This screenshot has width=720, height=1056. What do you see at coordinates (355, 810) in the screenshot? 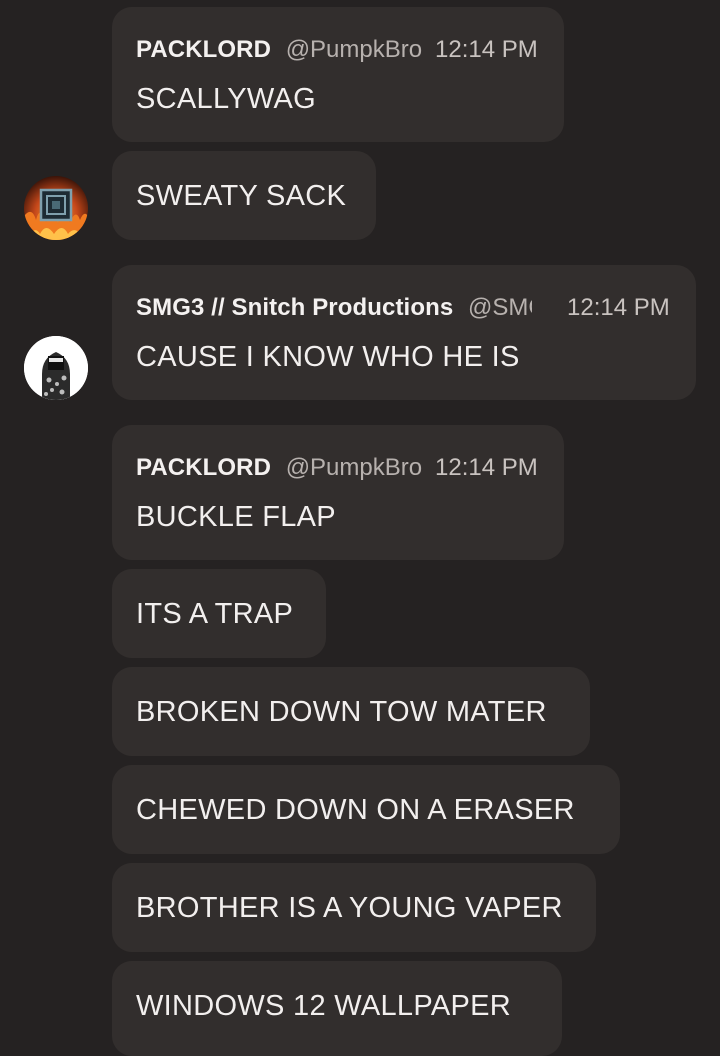
I see `message-text: CHEWED DOWN ON A ERASER` at bounding box center [355, 810].